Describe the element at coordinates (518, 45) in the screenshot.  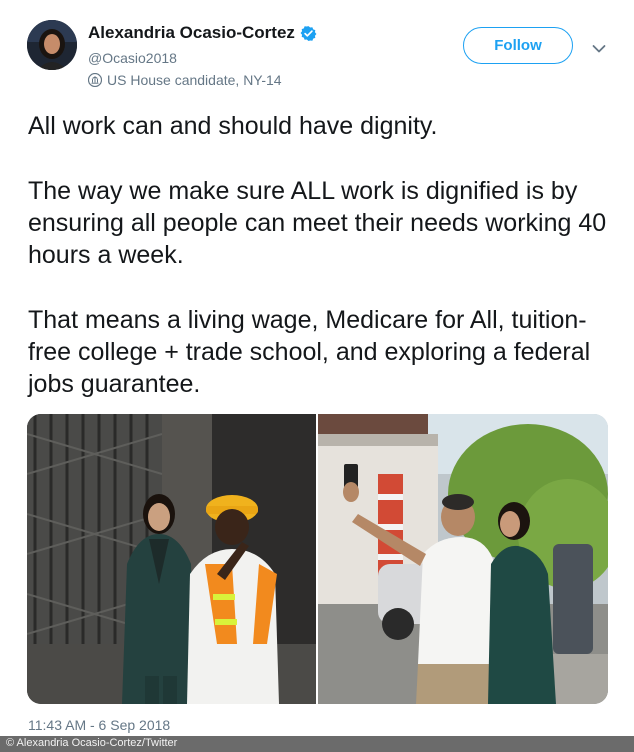
I see `follow-button: Follow` at that location.